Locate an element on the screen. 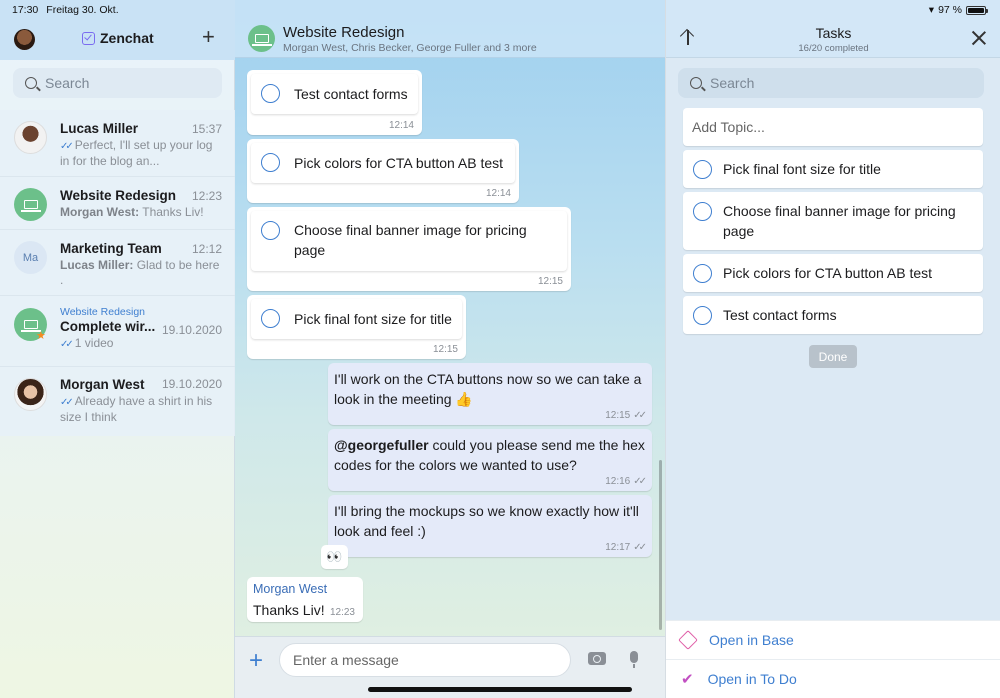 This screenshot has width=1000, height=698. message-time: 12:16 is located at coordinates (618, 481).